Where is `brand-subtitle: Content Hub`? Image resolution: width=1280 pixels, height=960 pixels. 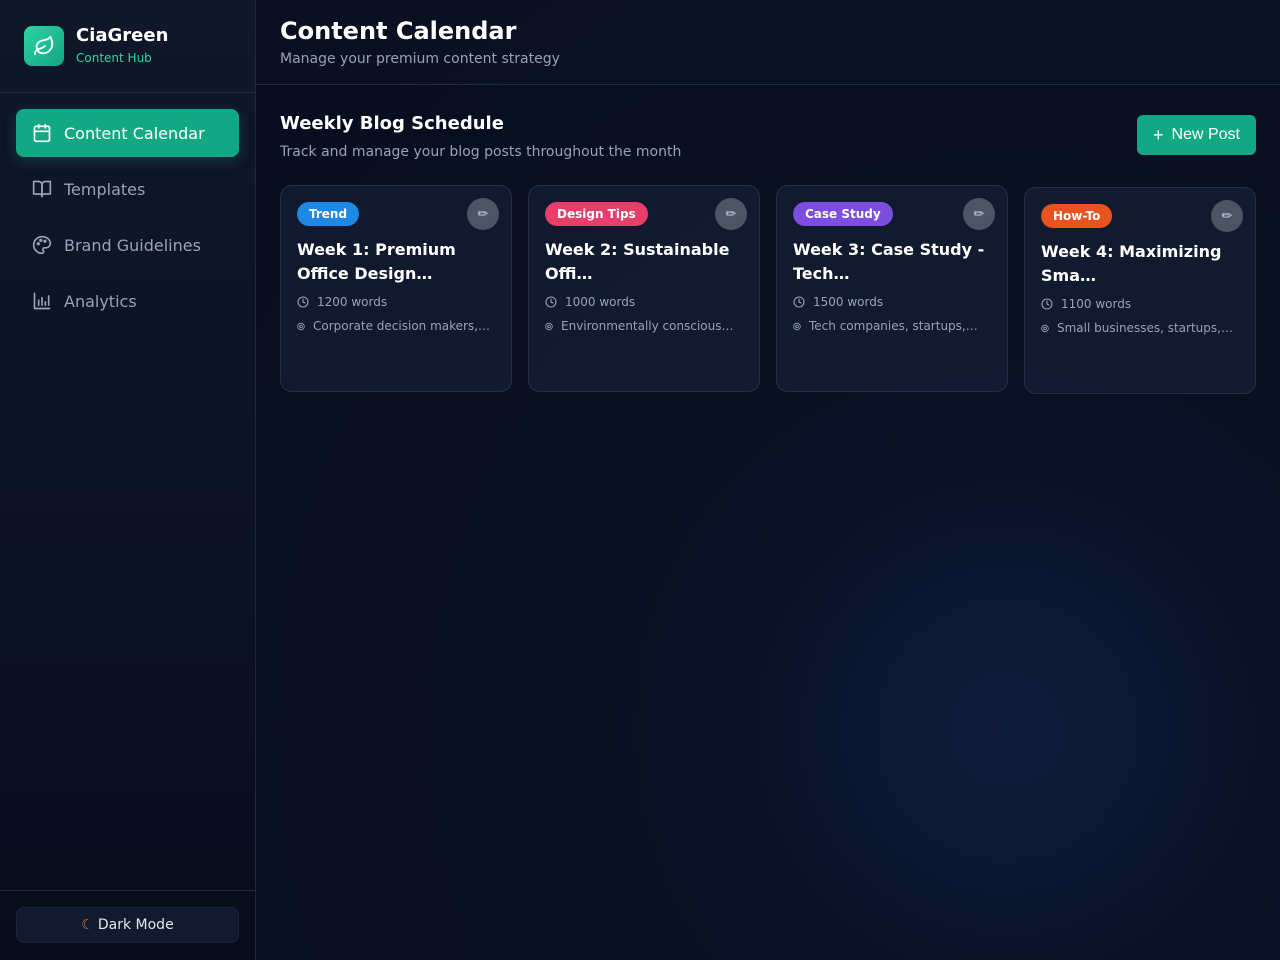
brand-subtitle: Content Hub is located at coordinates (114, 58).